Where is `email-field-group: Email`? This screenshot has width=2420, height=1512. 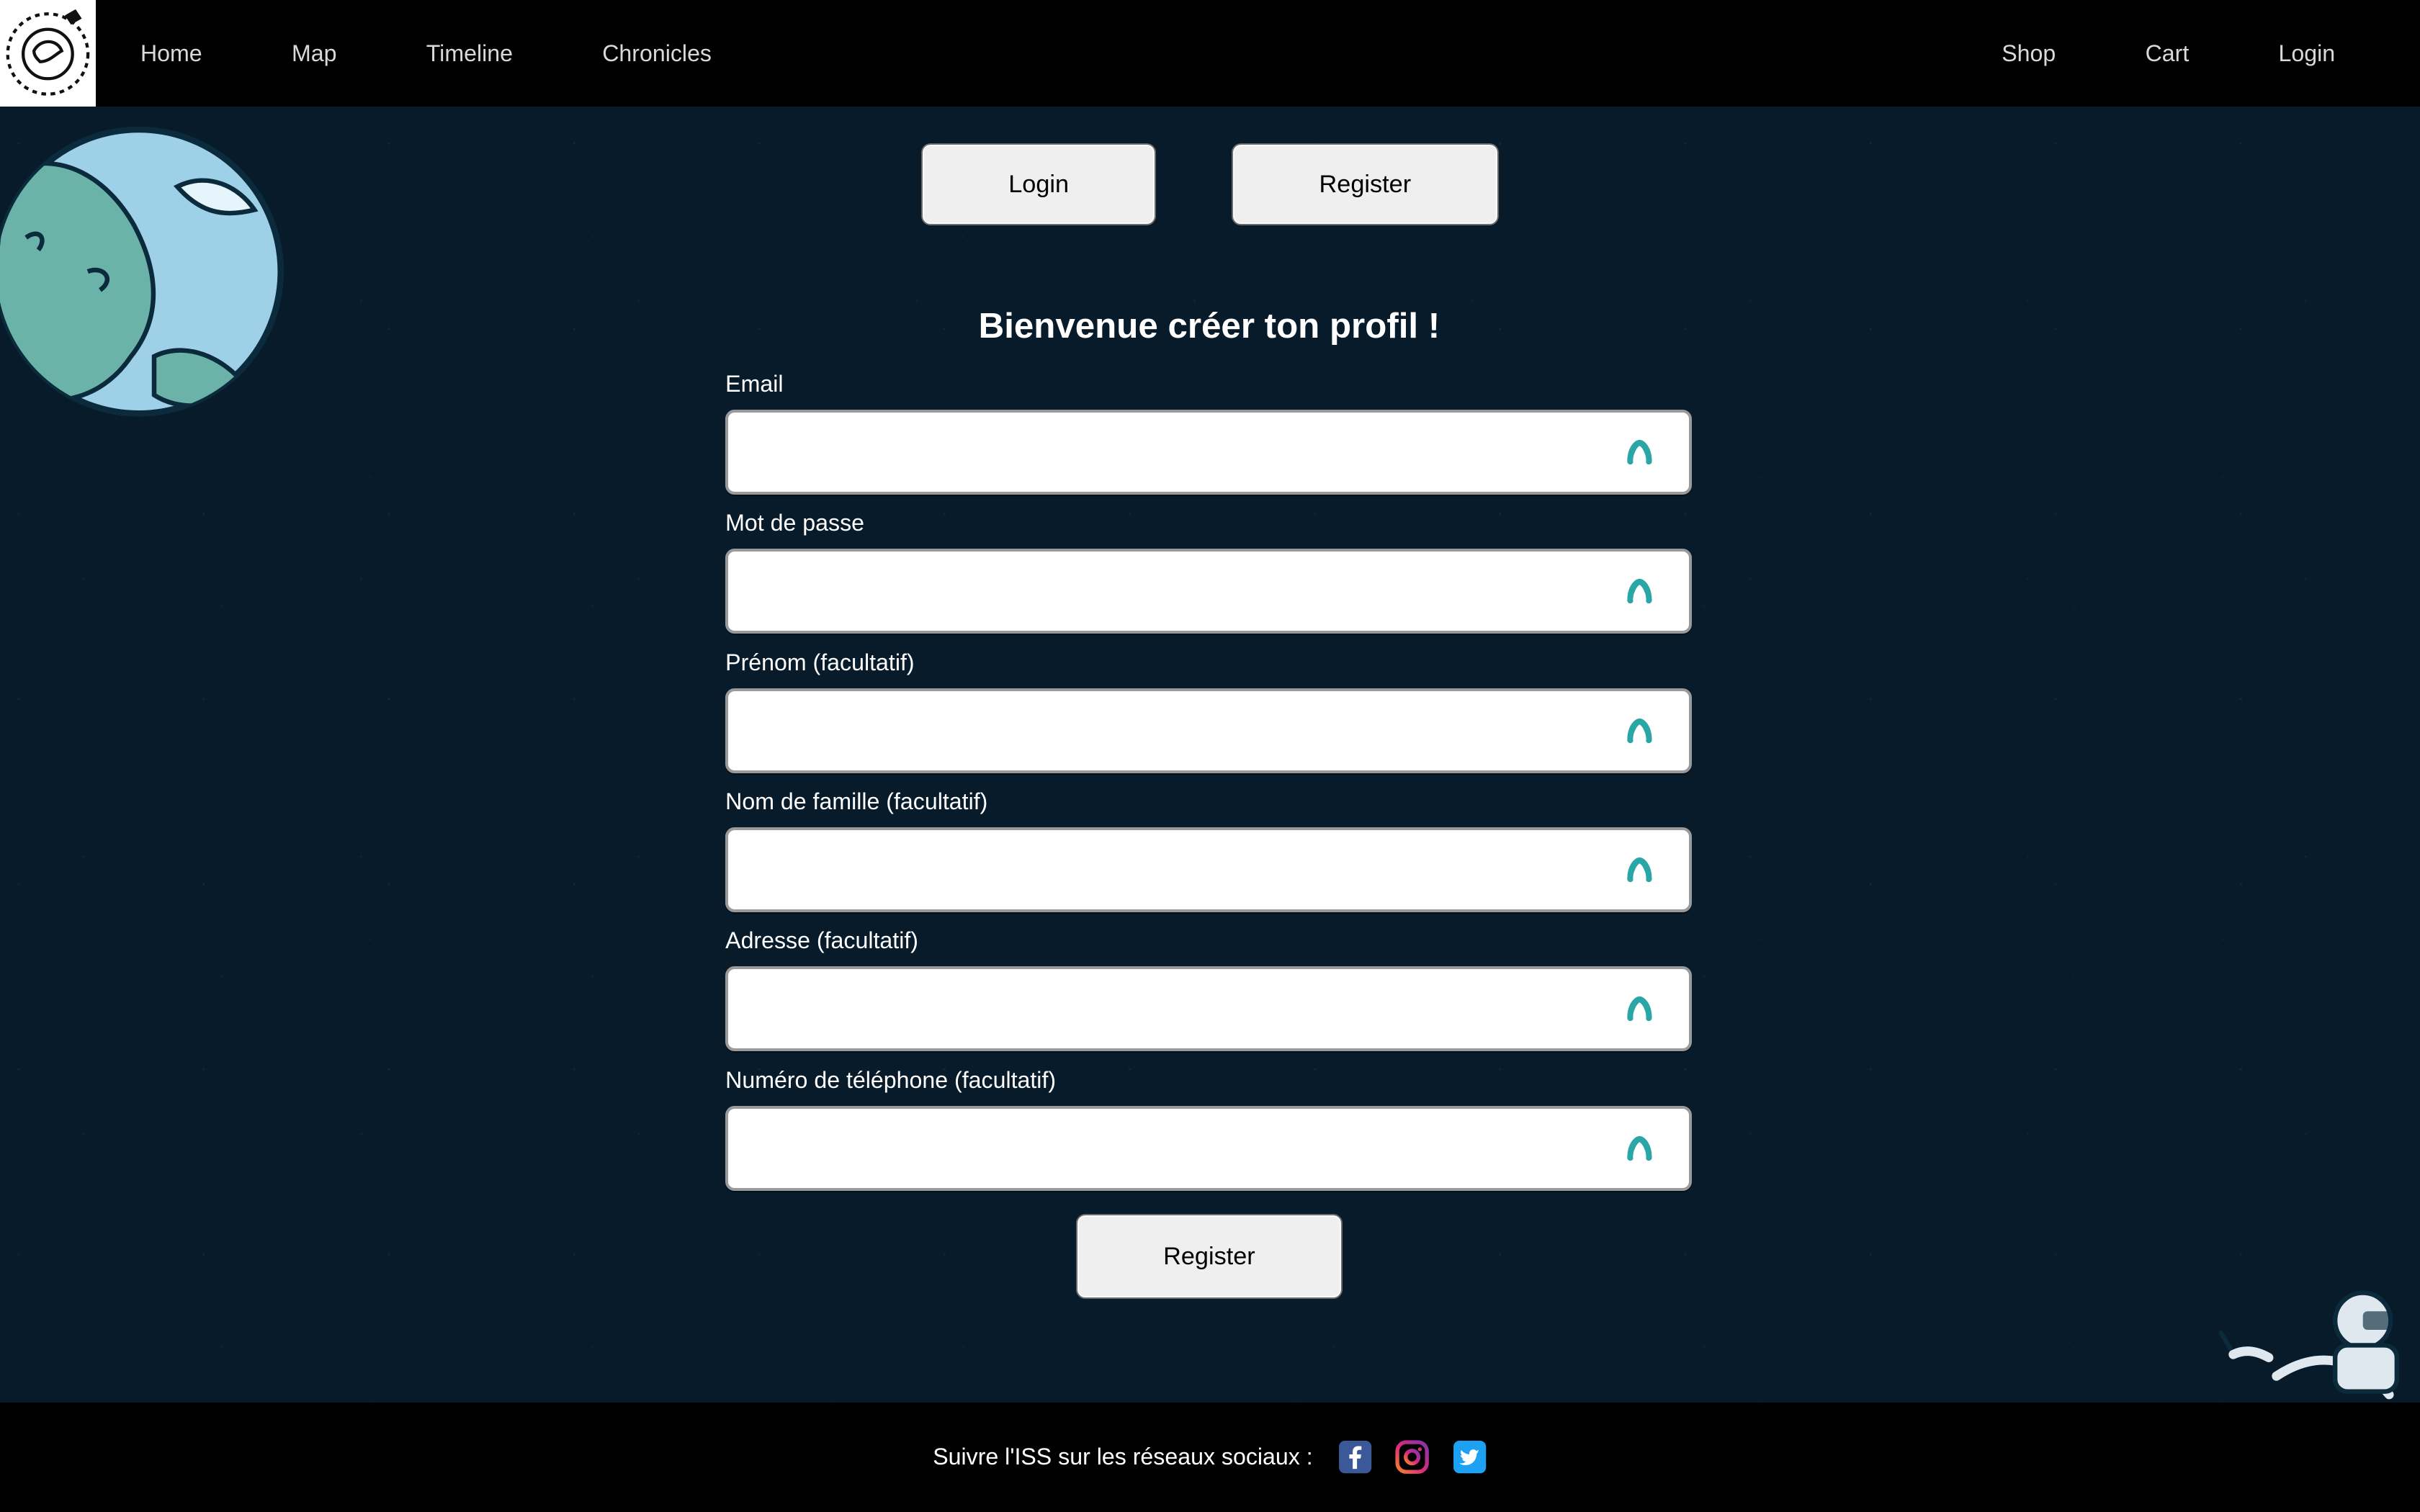
email-field-group: Email is located at coordinates (1209, 433).